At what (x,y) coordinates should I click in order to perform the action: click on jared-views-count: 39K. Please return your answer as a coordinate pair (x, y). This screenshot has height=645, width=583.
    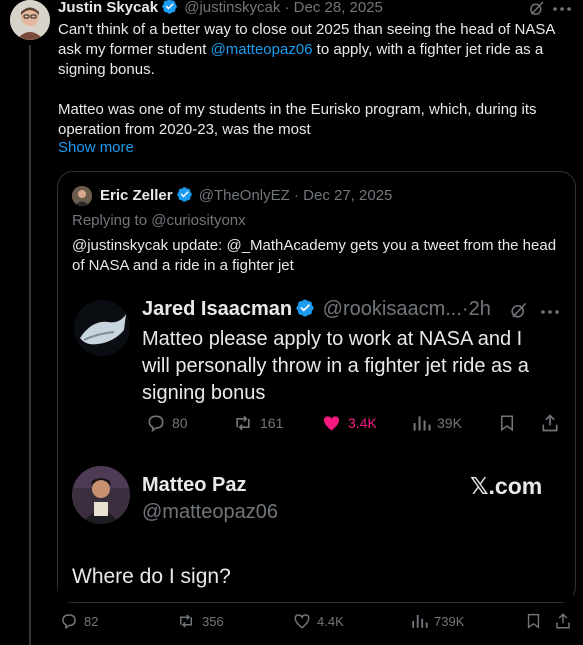
    Looking at the image, I should click on (436, 423).